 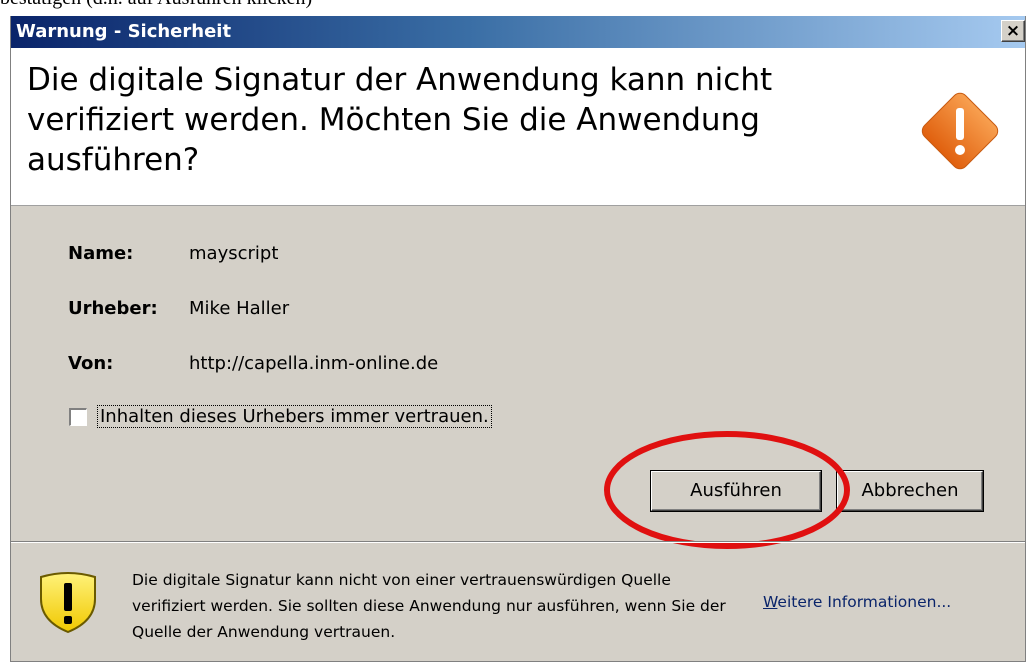 I want to click on publisher-value: Mike Haller, so click(x=239, y=308).